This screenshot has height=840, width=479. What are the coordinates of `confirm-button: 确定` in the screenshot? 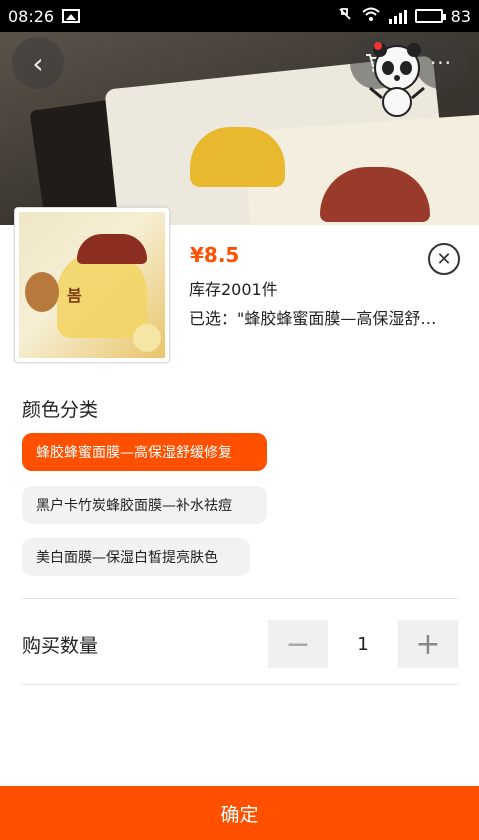 It's located at (239, 813).